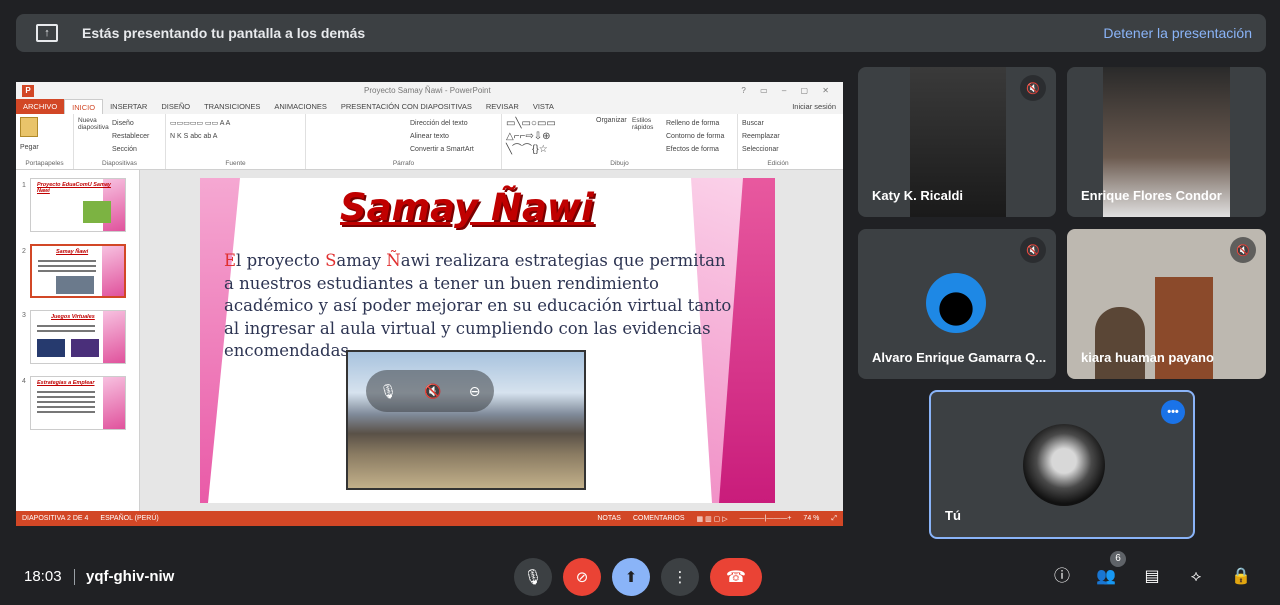 The width and height of the screenshot is (1280, 605). Describe the element at coordinates (73, 317) in the screenshot. I see `thumb-title: Juegos Virtuales` at that location.